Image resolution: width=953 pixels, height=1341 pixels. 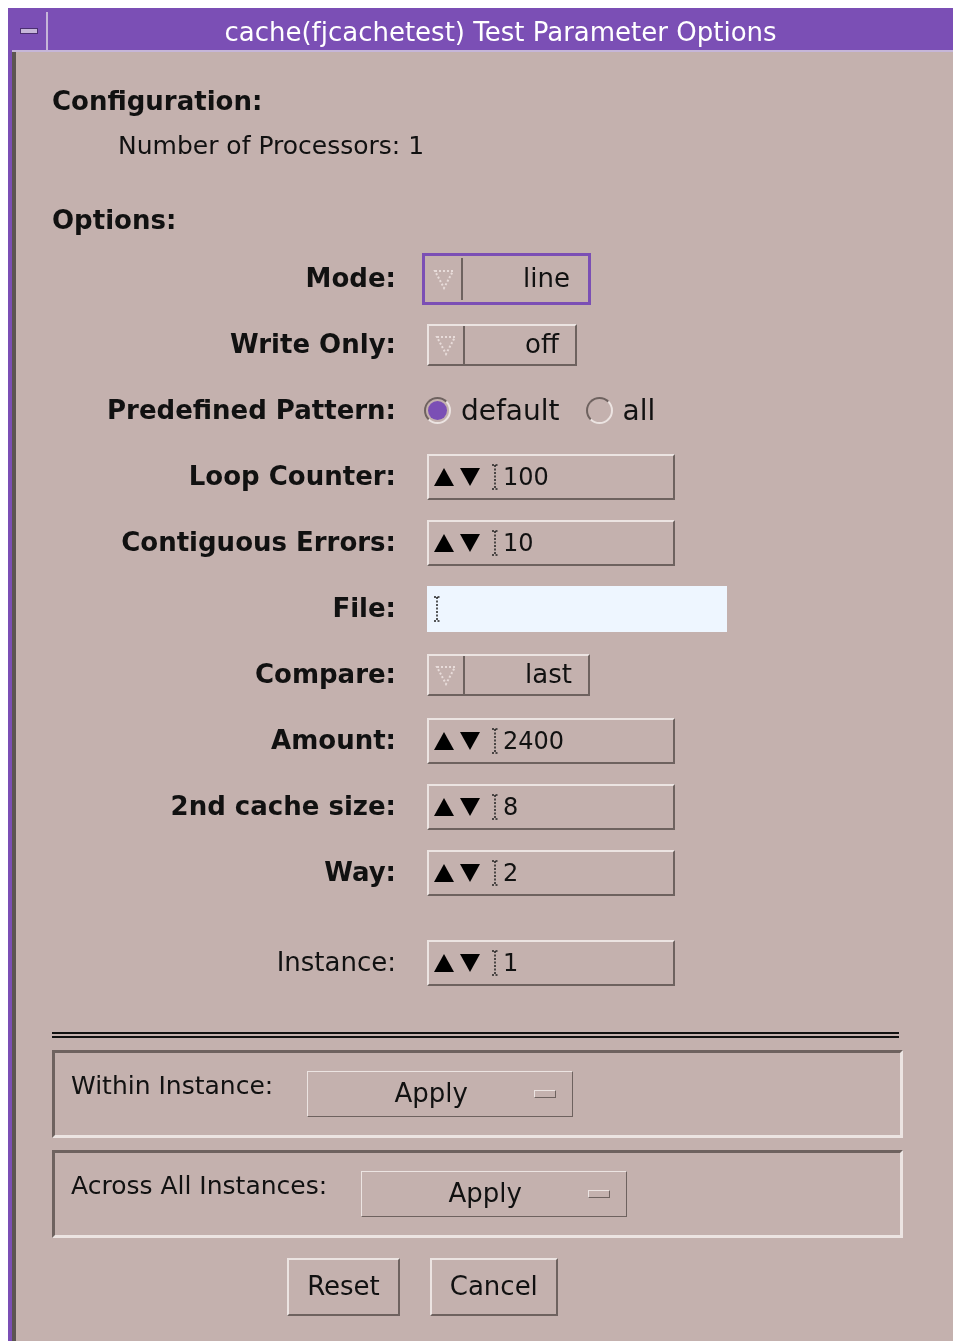 What do you see at coordinates (258, 542) in the screenshot?
I see `field-label: Contiguous Errors:` at bounding box center [258, 542].